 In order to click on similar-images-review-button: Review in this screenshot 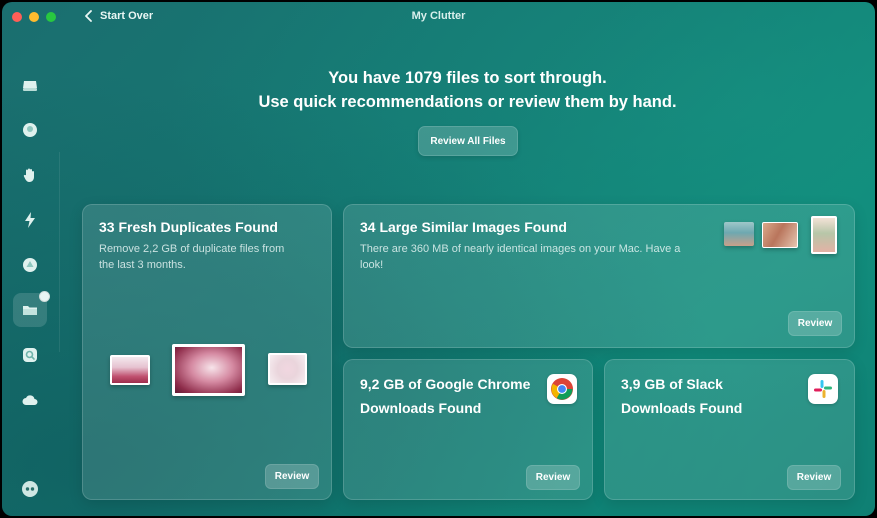, I will do `click(815, 323)`.